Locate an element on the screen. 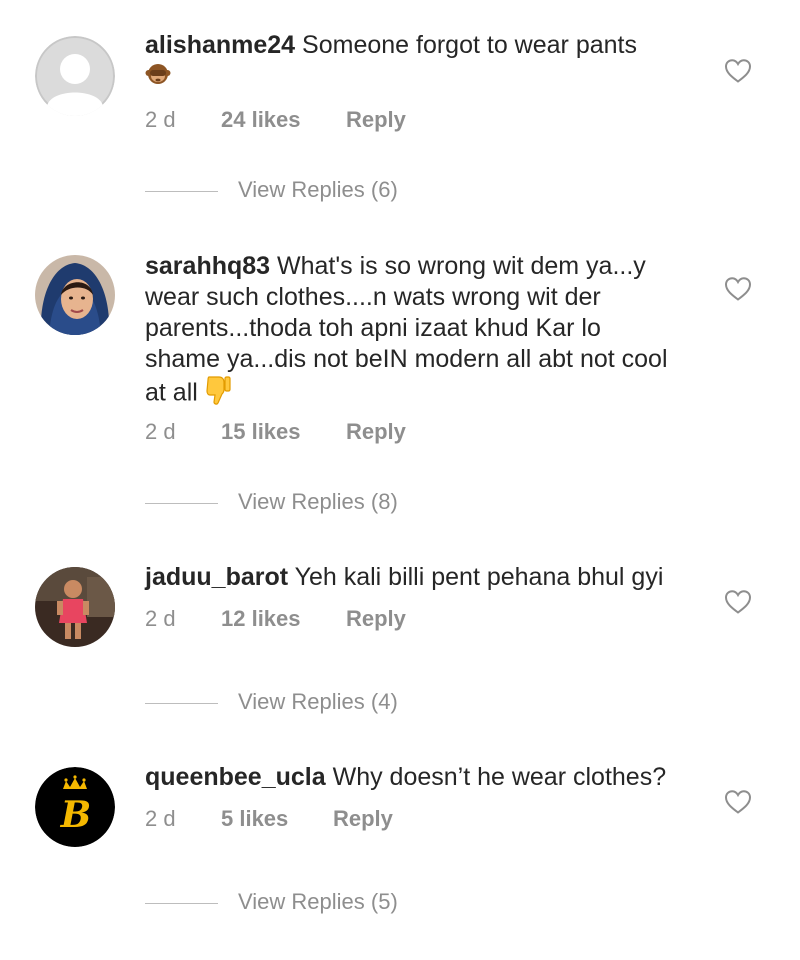 The image size is (800, 960). default-avatar-icon is located at coordinates (75, 76).